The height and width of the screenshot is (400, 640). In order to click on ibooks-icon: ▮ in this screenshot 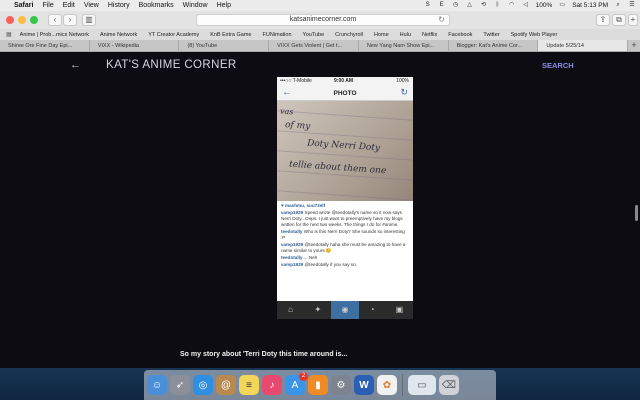, I will do `click(318, 385)`.